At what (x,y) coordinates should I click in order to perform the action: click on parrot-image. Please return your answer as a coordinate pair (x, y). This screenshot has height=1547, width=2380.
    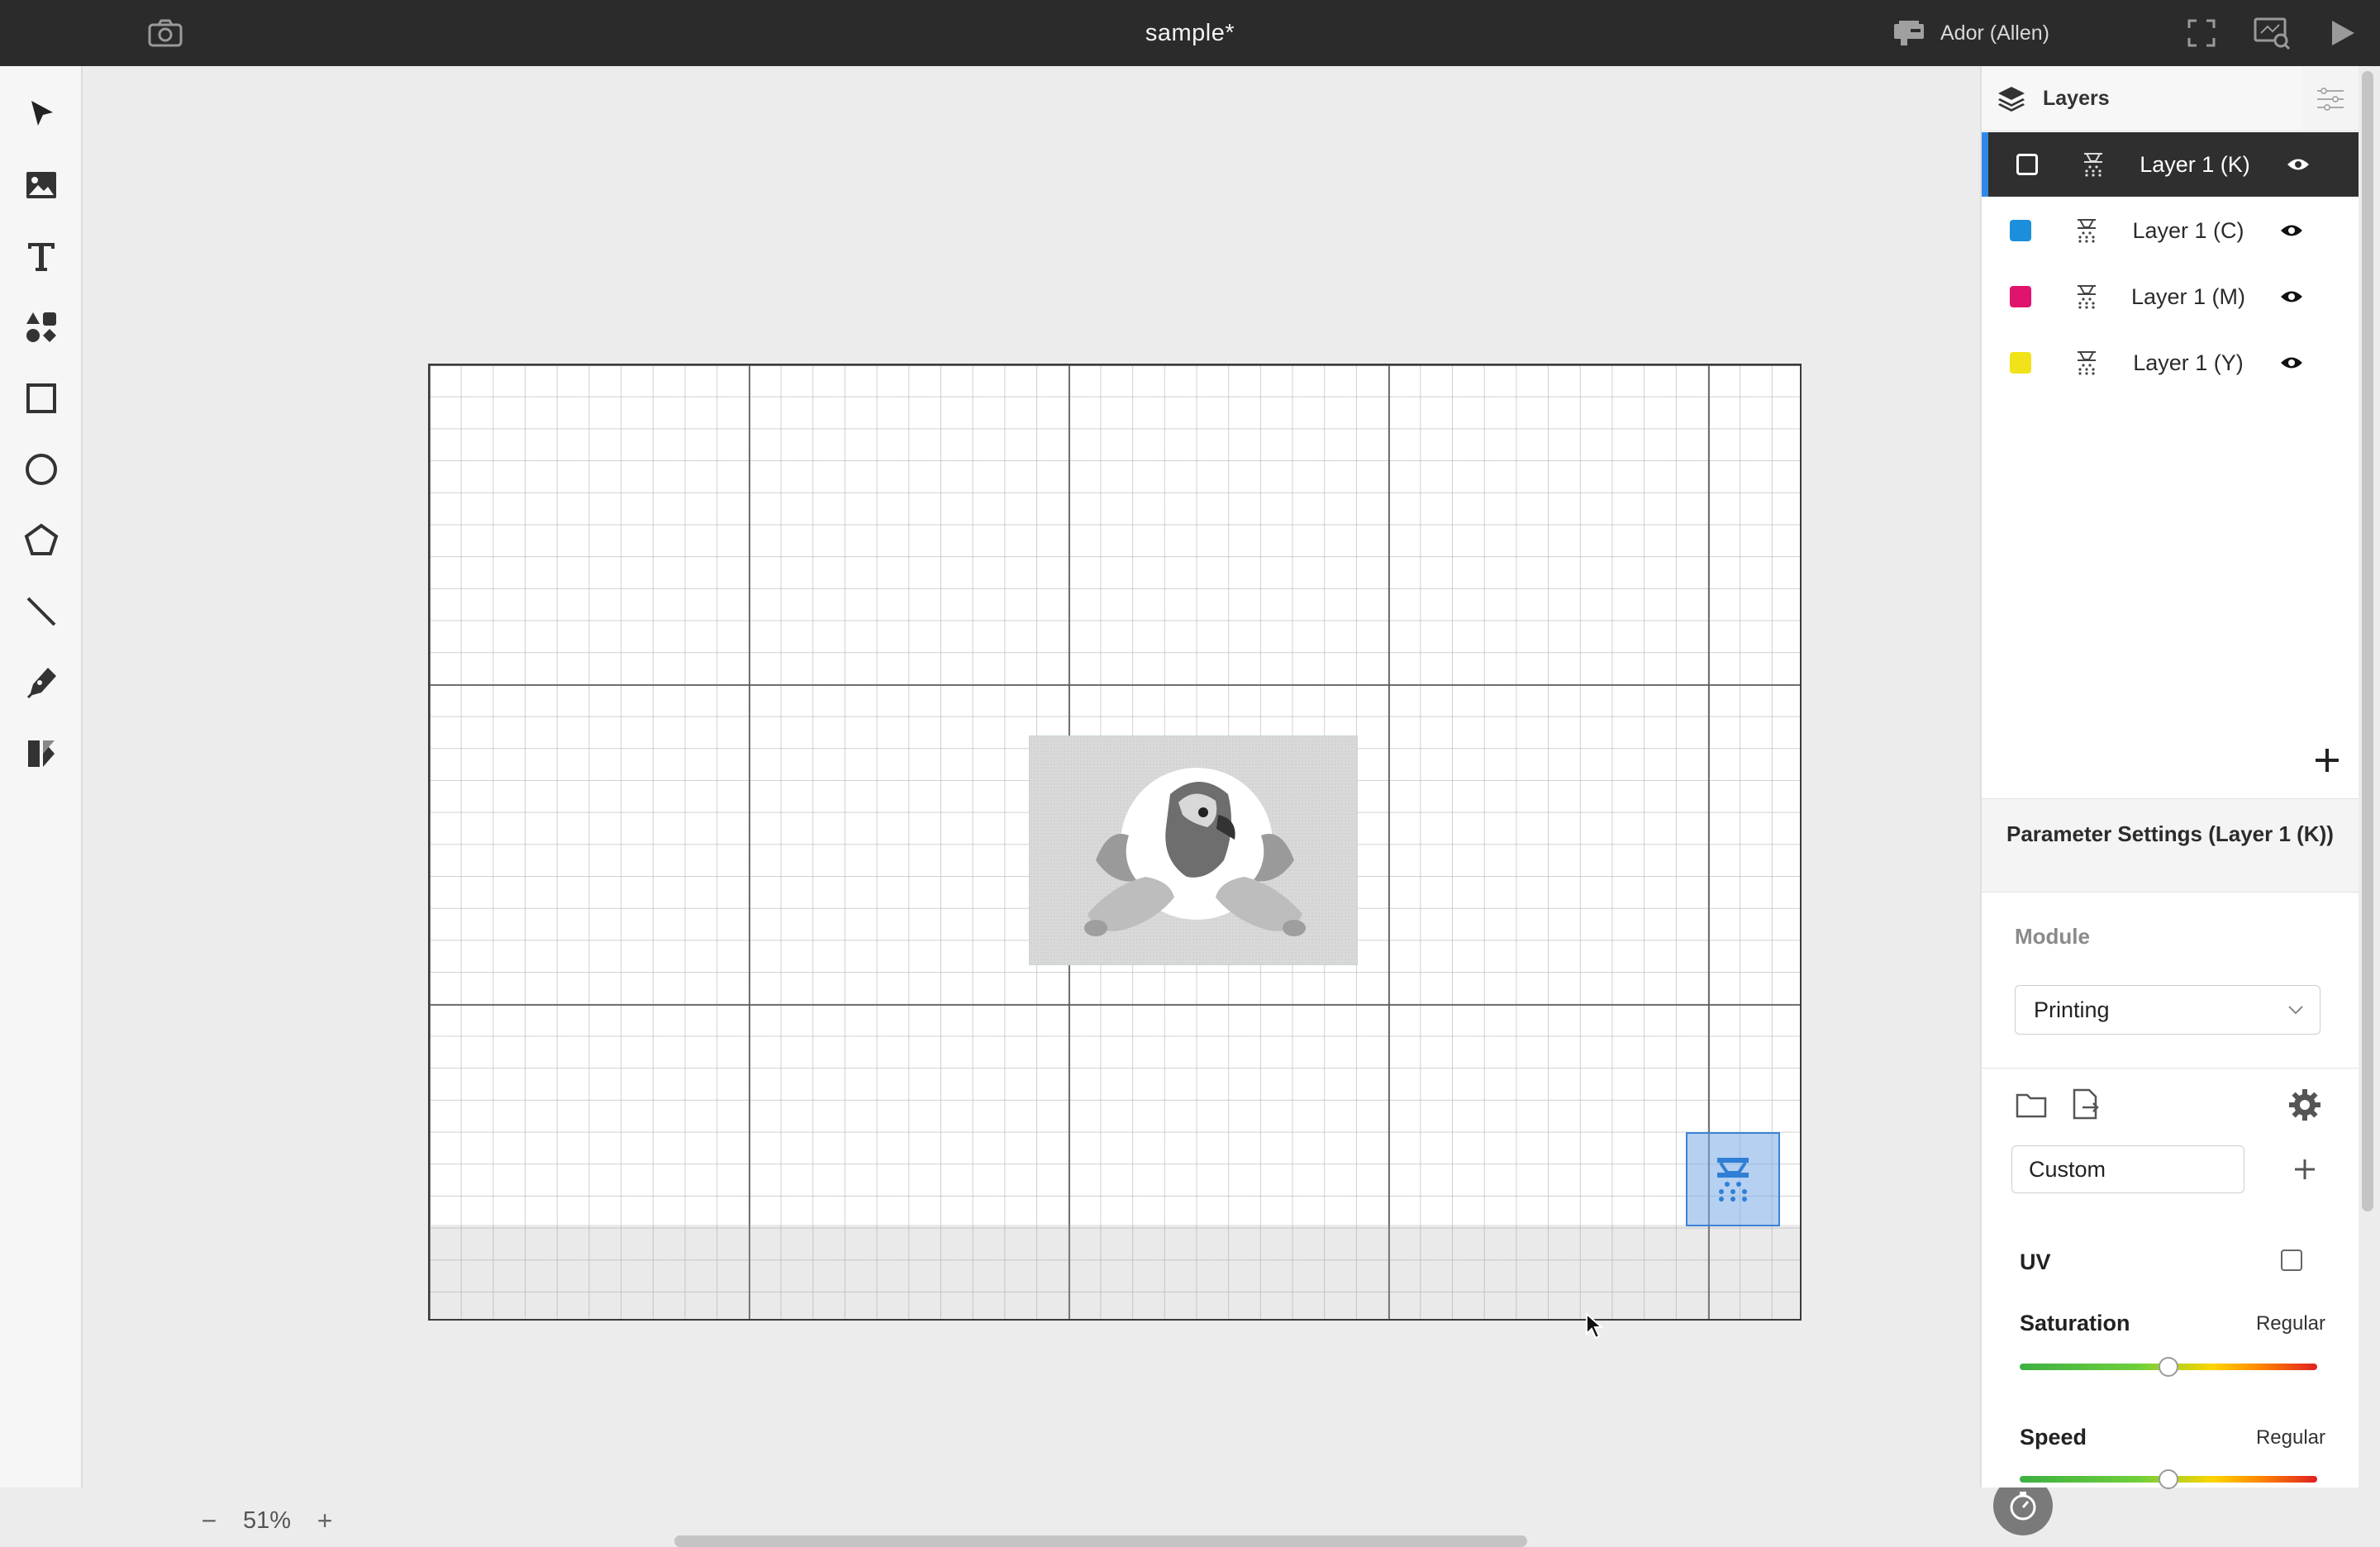
    Looking at the image, I should click on (1193, 850).